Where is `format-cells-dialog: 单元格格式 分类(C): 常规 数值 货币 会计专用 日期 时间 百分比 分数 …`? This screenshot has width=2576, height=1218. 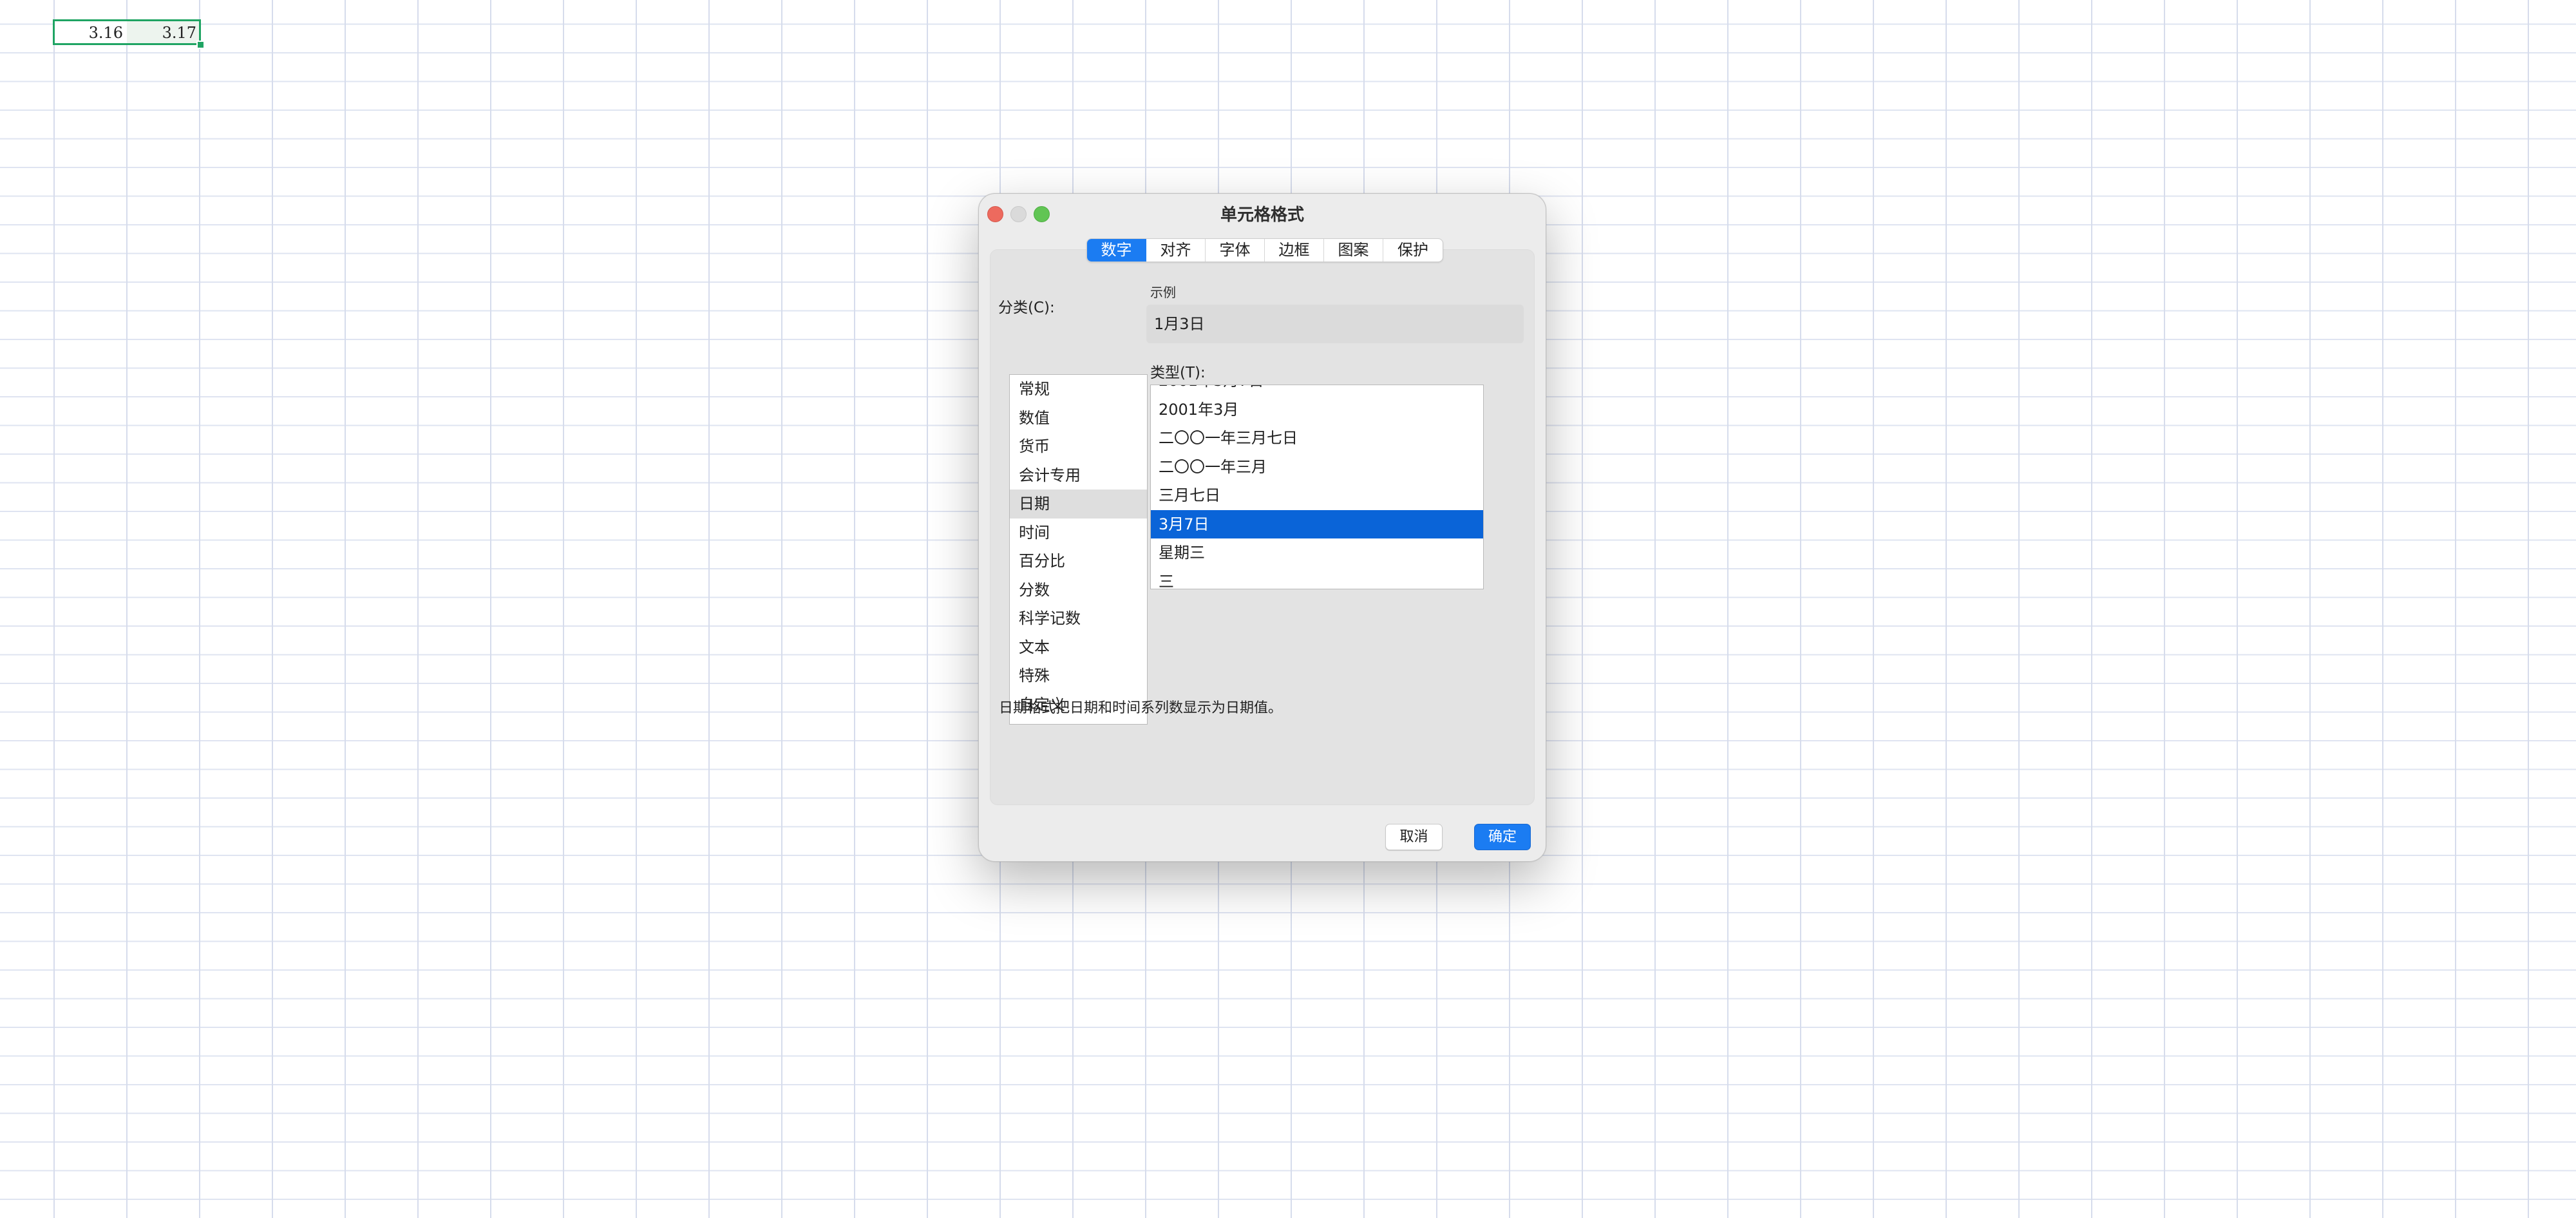 format-cells-dialog: 单元格格式 分类(C): 常规 数值 货币 会计专用 日期 时间 百分比 分数 … is located at coordinates (1262, 527).